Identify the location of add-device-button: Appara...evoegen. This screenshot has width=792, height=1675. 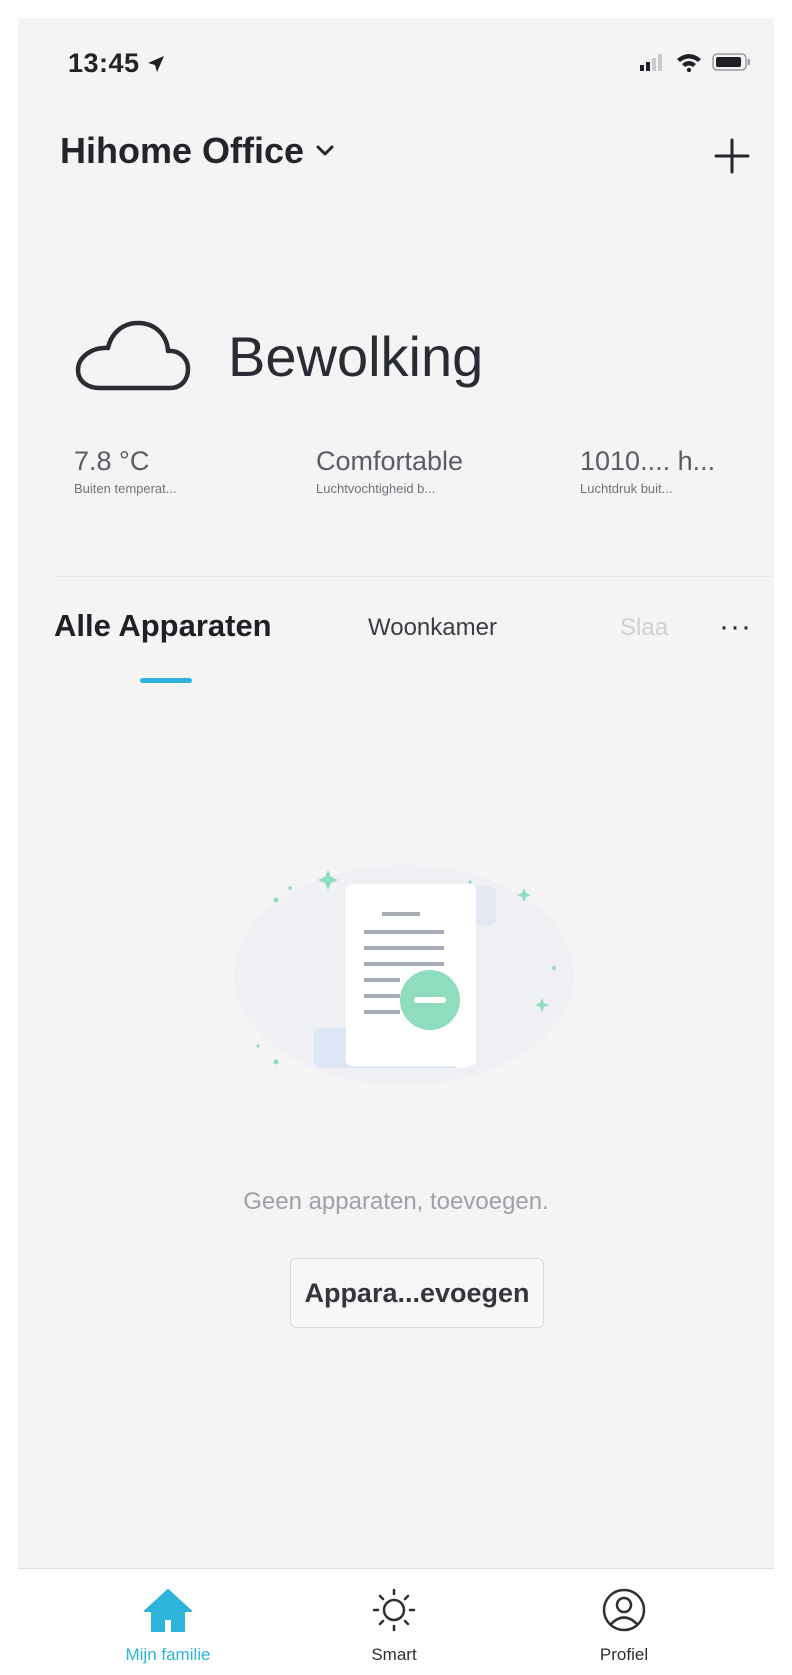
(417, 1293).